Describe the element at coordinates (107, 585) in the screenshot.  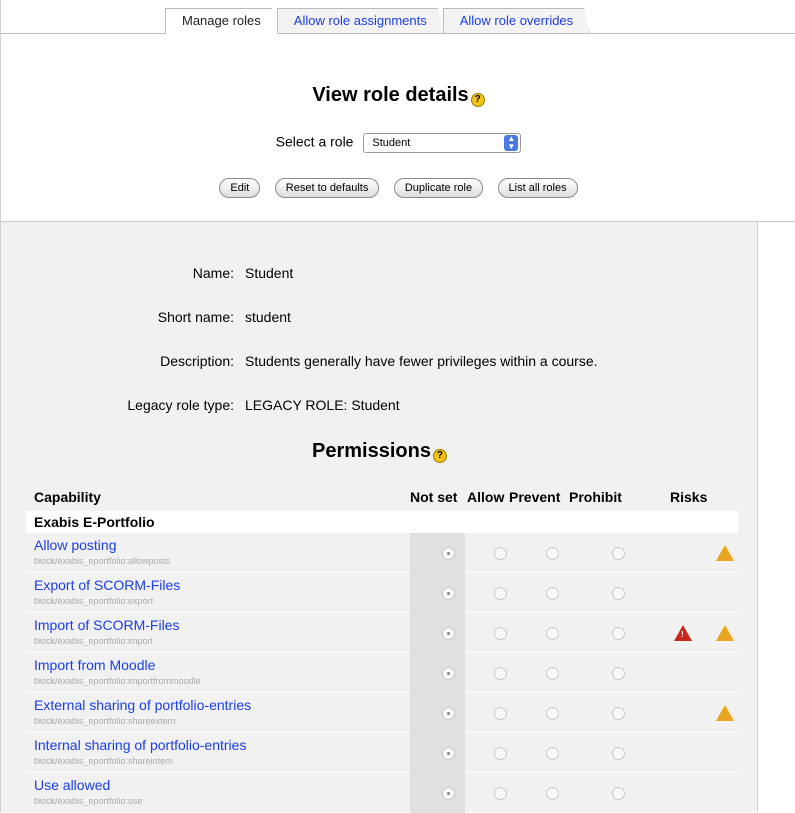
I see `capability-link: Export of SCORM-Files` at that location.